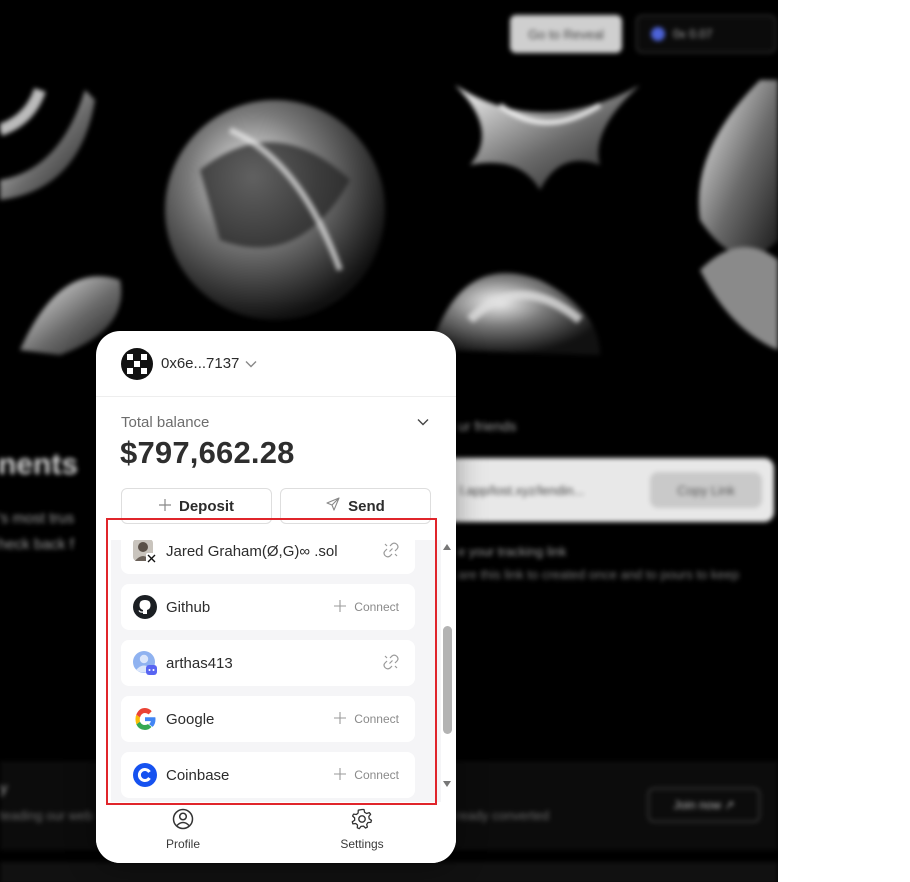 This screenshot has width=910, height=882. What do you see at coordinates (333, 506) in the screenshot?
I see `send-icon` at bounding box center [333, 506].